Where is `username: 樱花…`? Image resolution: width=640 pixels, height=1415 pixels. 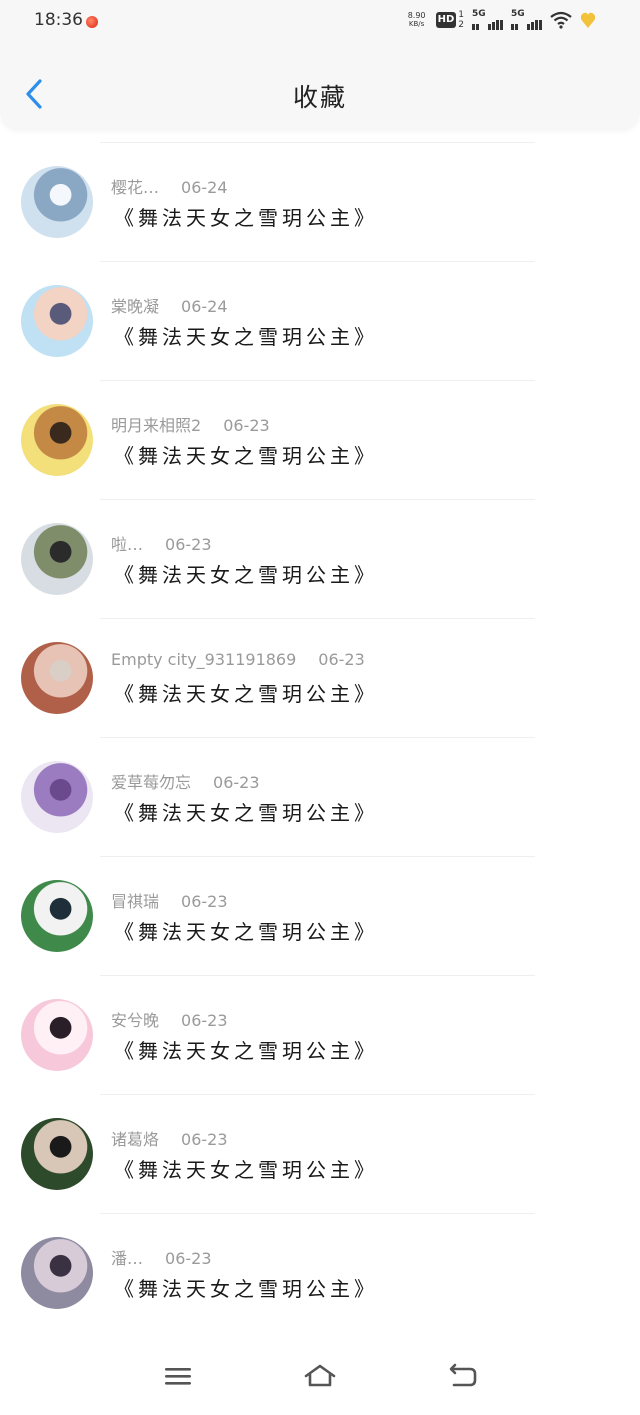
username: 樱花… is located at coordinates (135, 187).